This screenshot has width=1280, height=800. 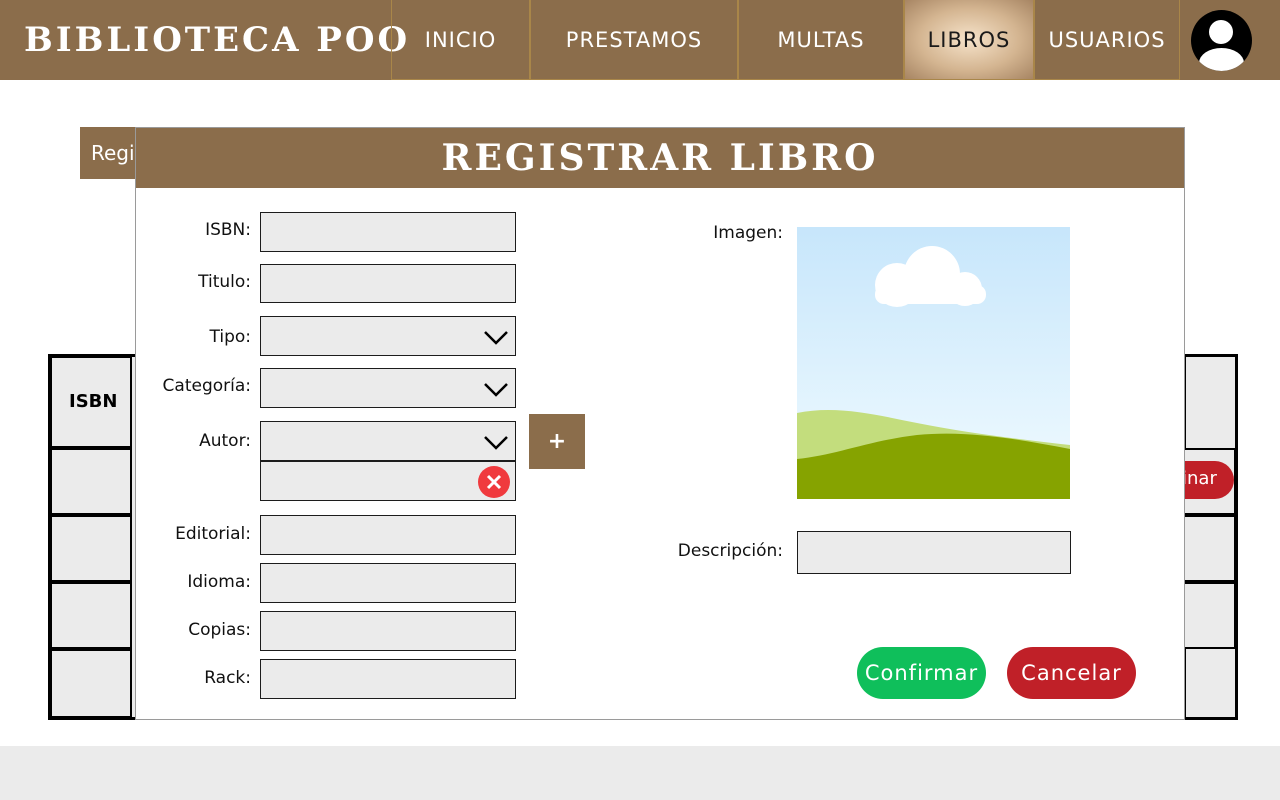 What do you see at coordinates (1221, 40) in the screenshot?
I see `user-avatar-icon` at bounding box center [1221, 40].